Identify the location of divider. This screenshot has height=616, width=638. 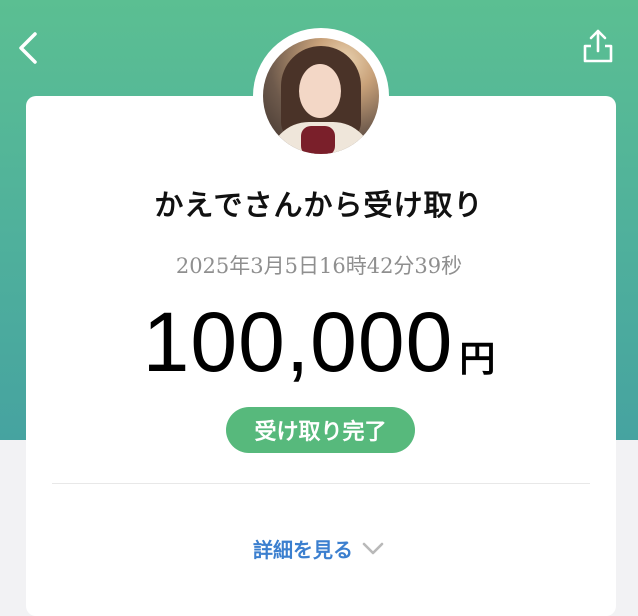
(321, 483).